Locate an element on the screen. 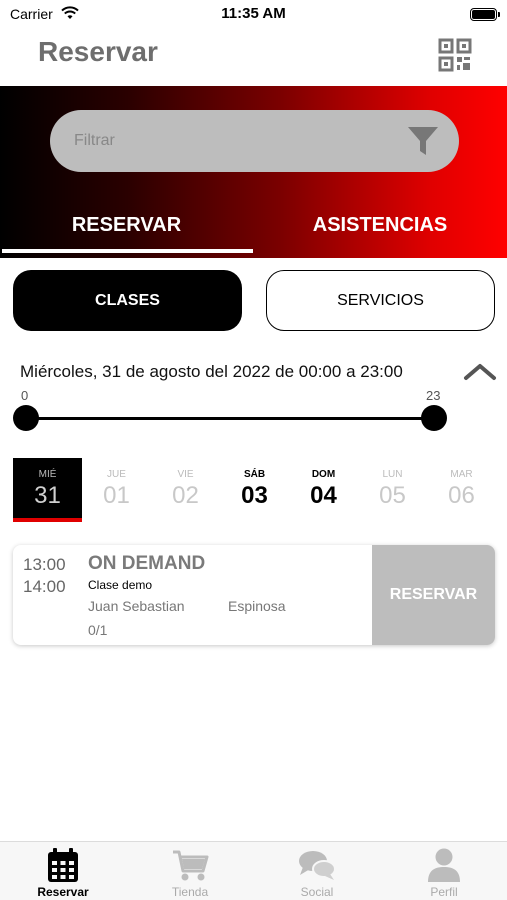 This screenshot has height=900, width=507. slider-handle-end is located at coordinates (434, 418).